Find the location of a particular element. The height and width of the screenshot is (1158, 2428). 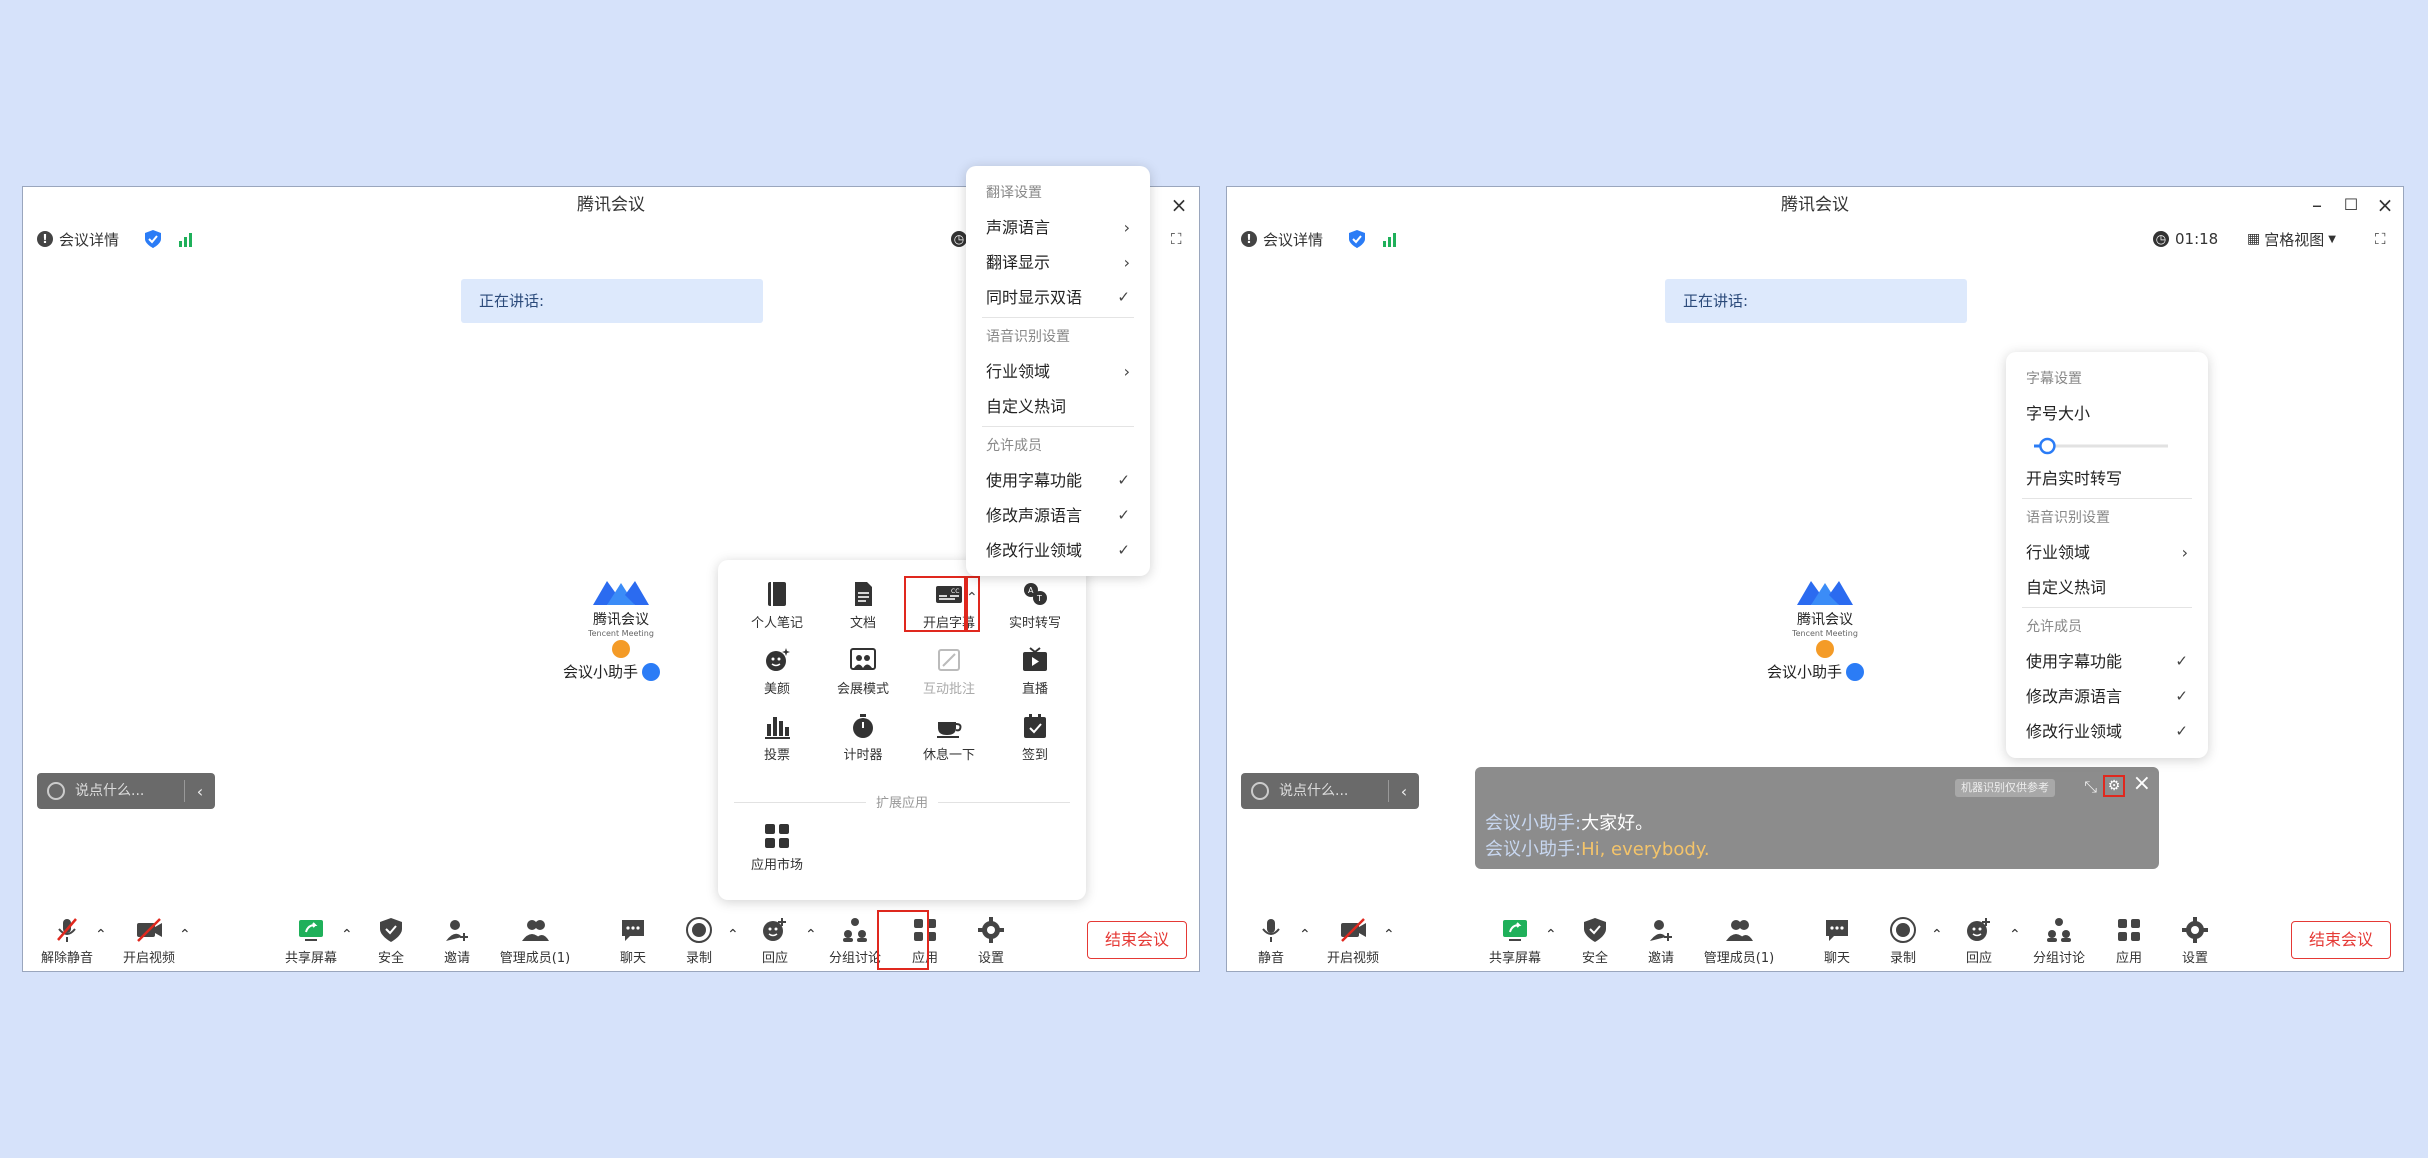

meeting-info-label: 会议详情 is located at coordinates (1293, 239).